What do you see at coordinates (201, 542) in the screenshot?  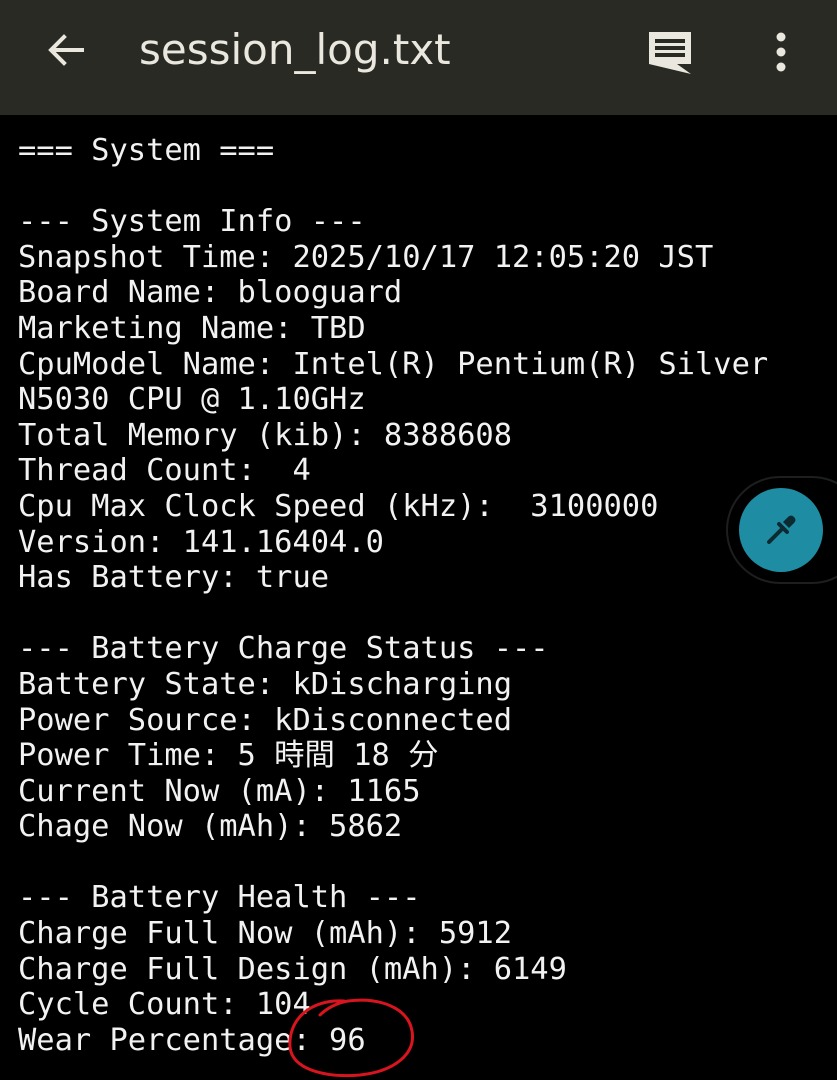 I see `log-line: Version: 141.16404.0` at bounding box center [201, 542].